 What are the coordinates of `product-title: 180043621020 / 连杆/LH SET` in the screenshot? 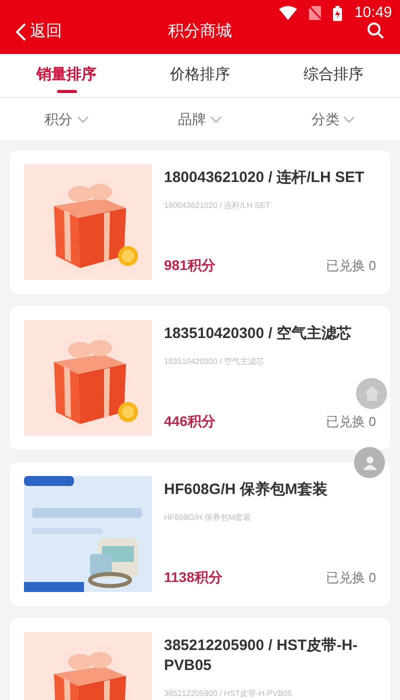 It's located at (265, 178).